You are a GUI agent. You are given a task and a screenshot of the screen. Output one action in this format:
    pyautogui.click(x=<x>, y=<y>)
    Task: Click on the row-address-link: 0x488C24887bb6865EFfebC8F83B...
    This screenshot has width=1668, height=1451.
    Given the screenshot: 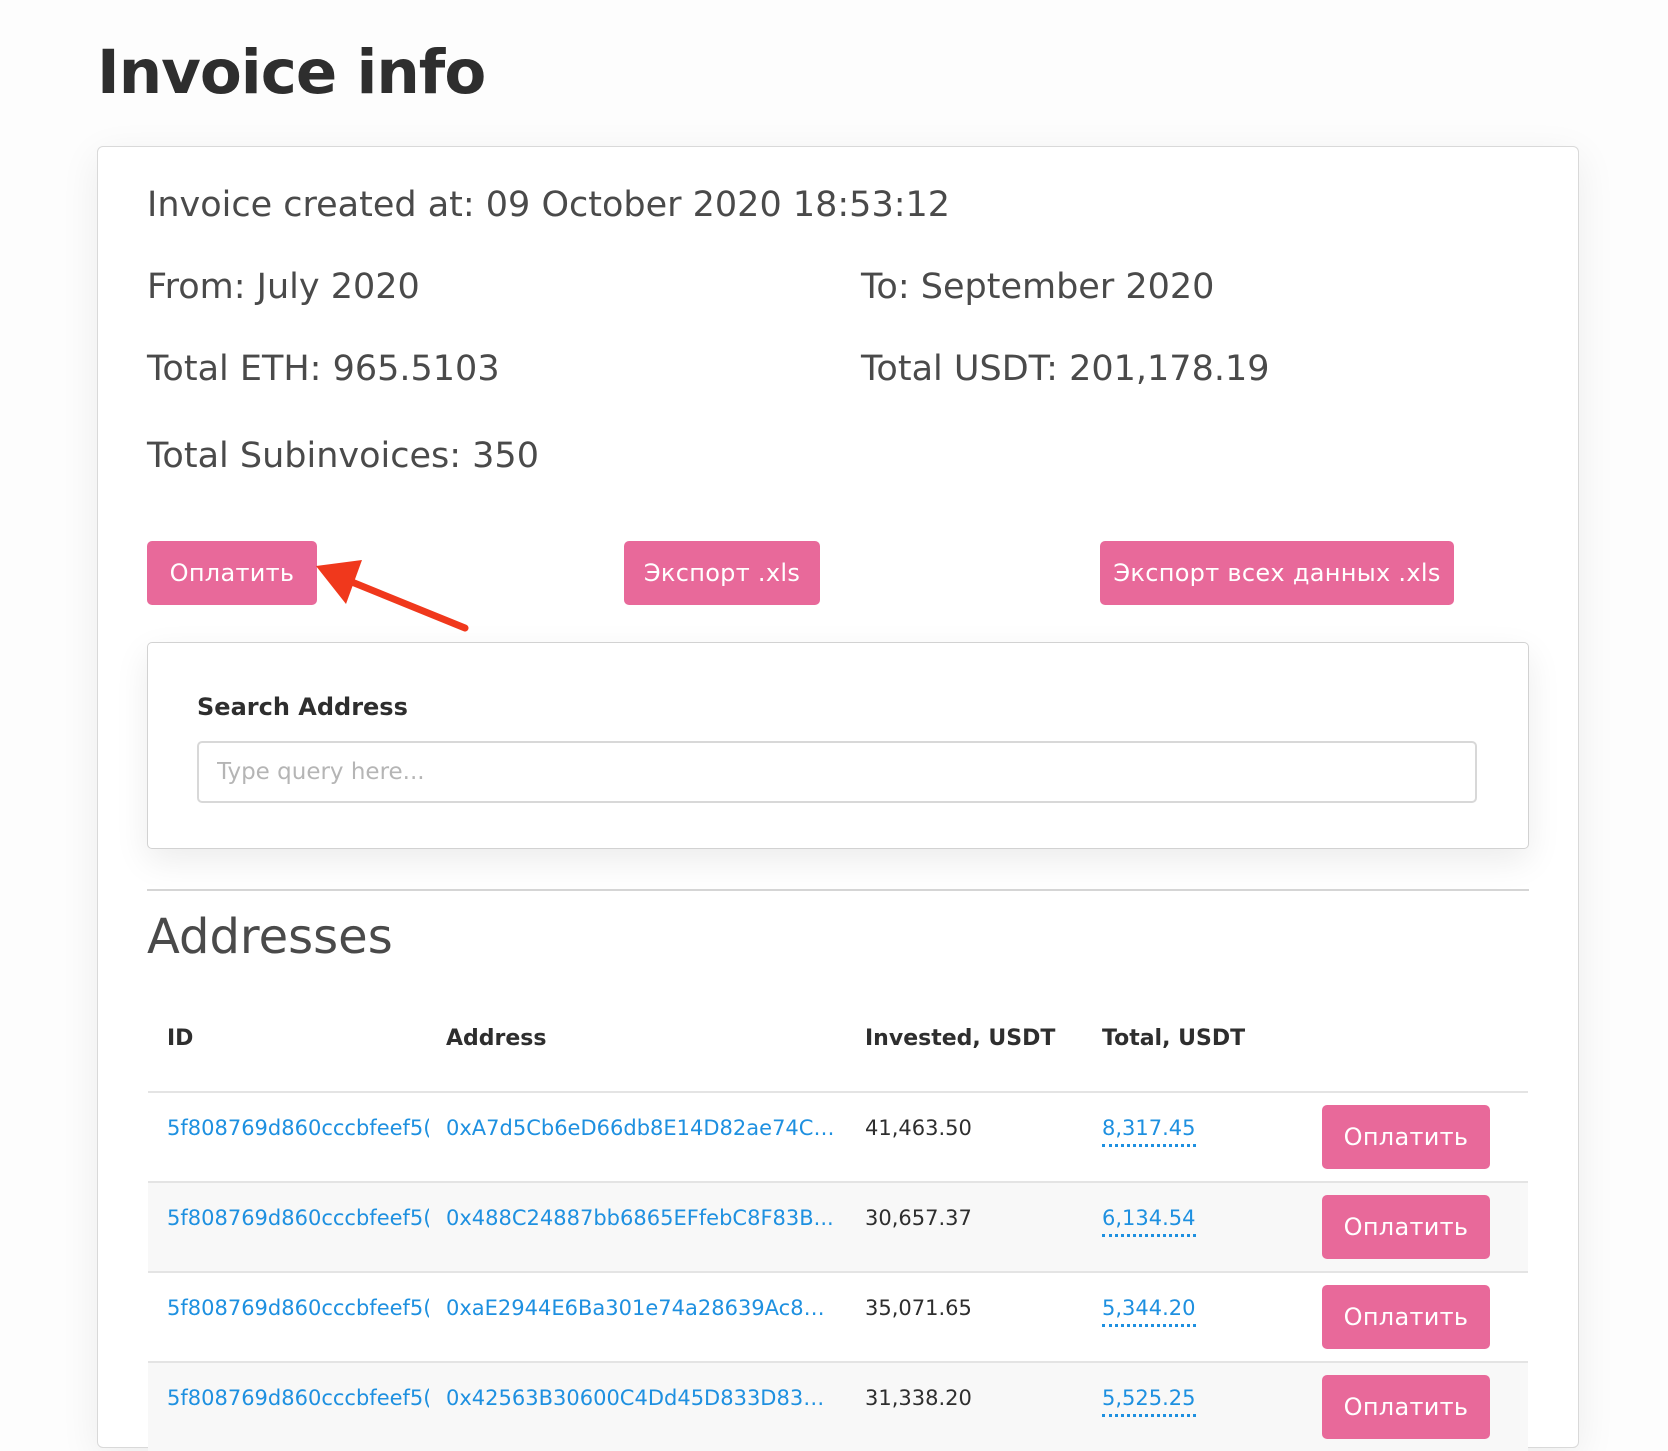 What is the action you would take?
    pyautogui.click(x=641, y=1218)
    